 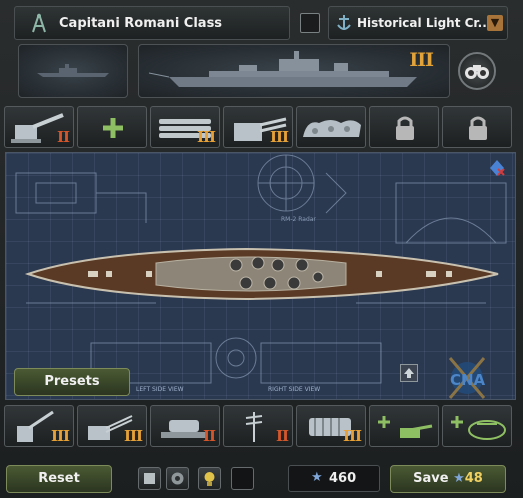 What do you see at coordinates (112, 426) in the screenshot?
I see `module-slot-9: III` at bounding box center [112, 426].